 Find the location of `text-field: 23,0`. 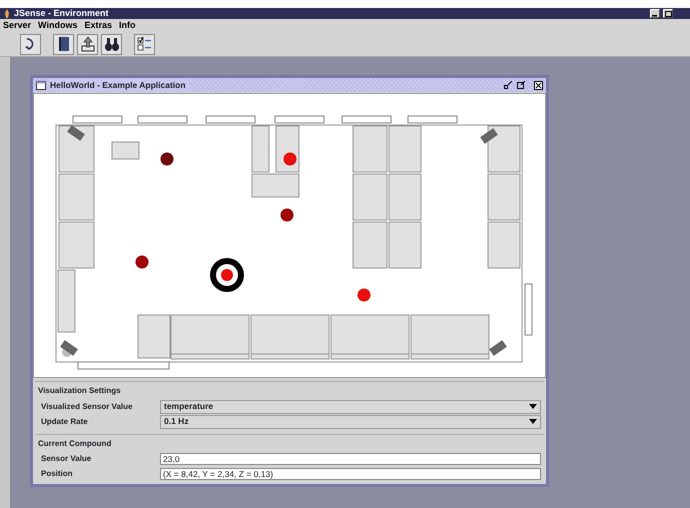

text-field: 23,0 is located at coordinates (350, 459).